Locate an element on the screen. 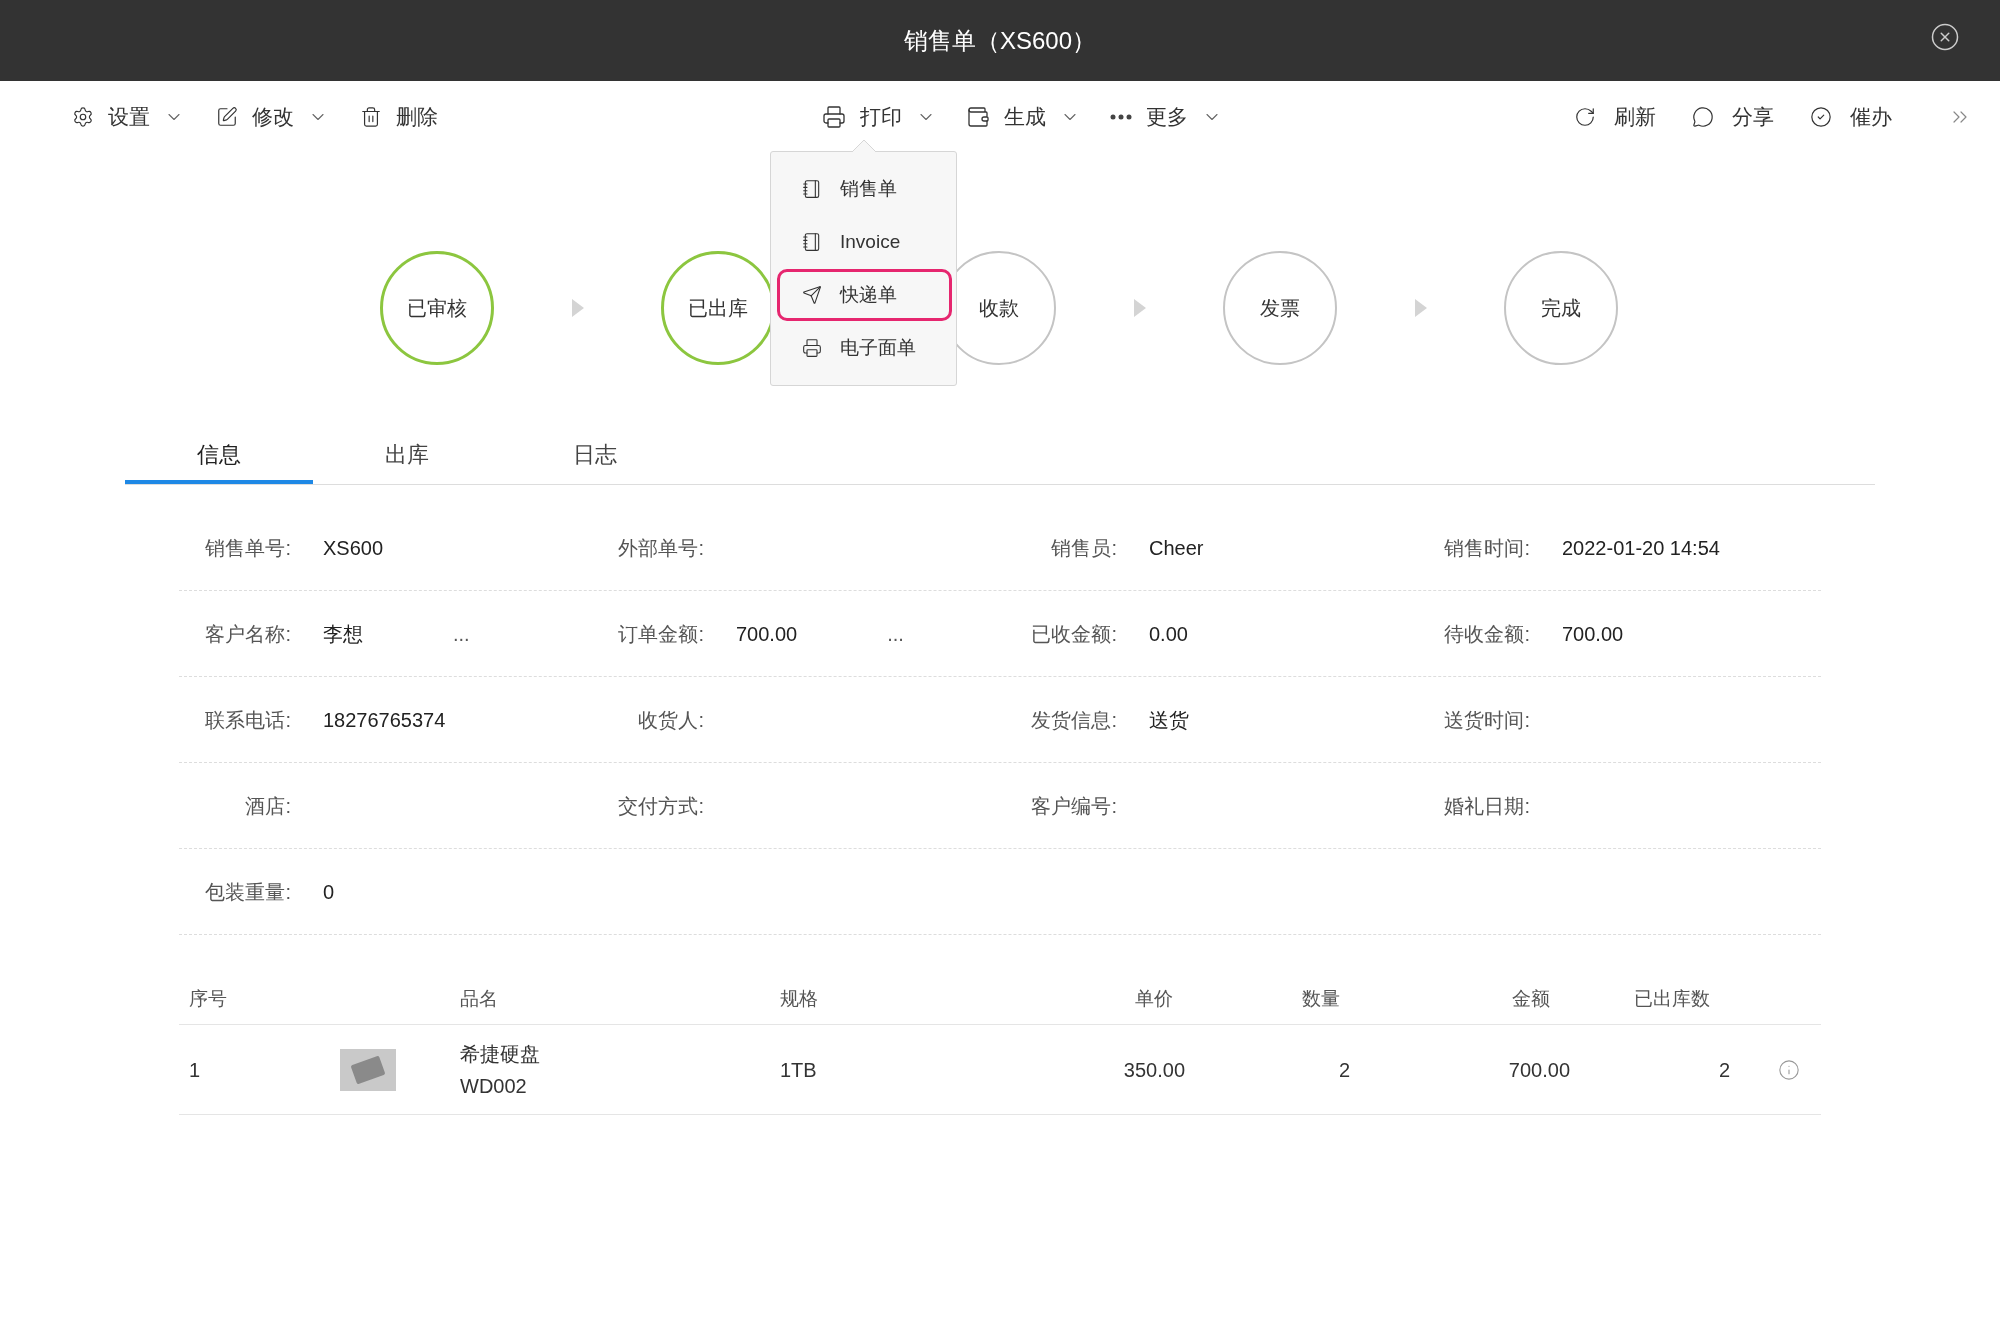 Image resolution: width=2000 pixels, height=1328 pixels. window-title: 销售单（XS600） is located at coordinates (1000, 40).